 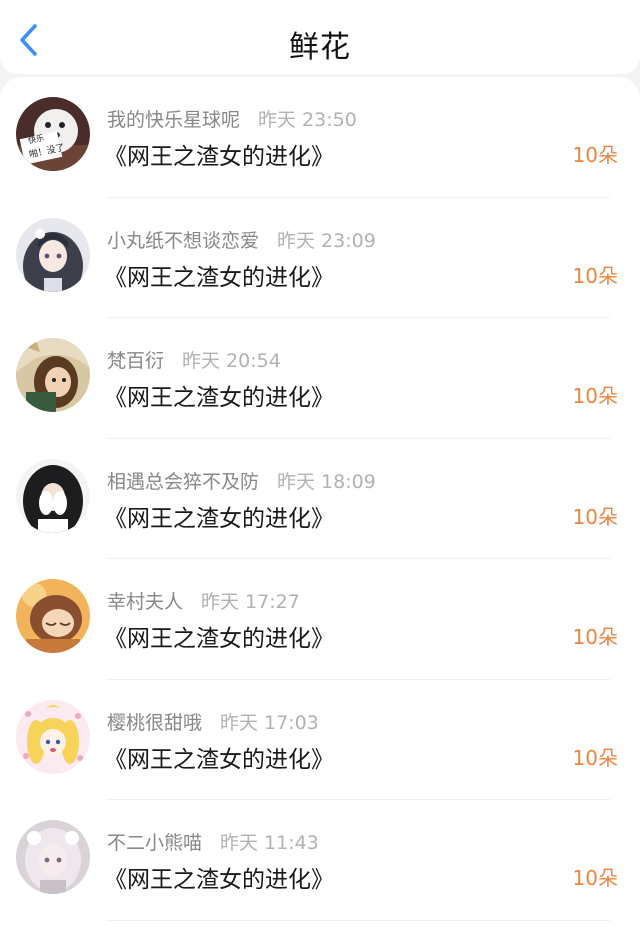 I want to click on user-name: 我的快乐星球呢, so click(x=173, y=120).